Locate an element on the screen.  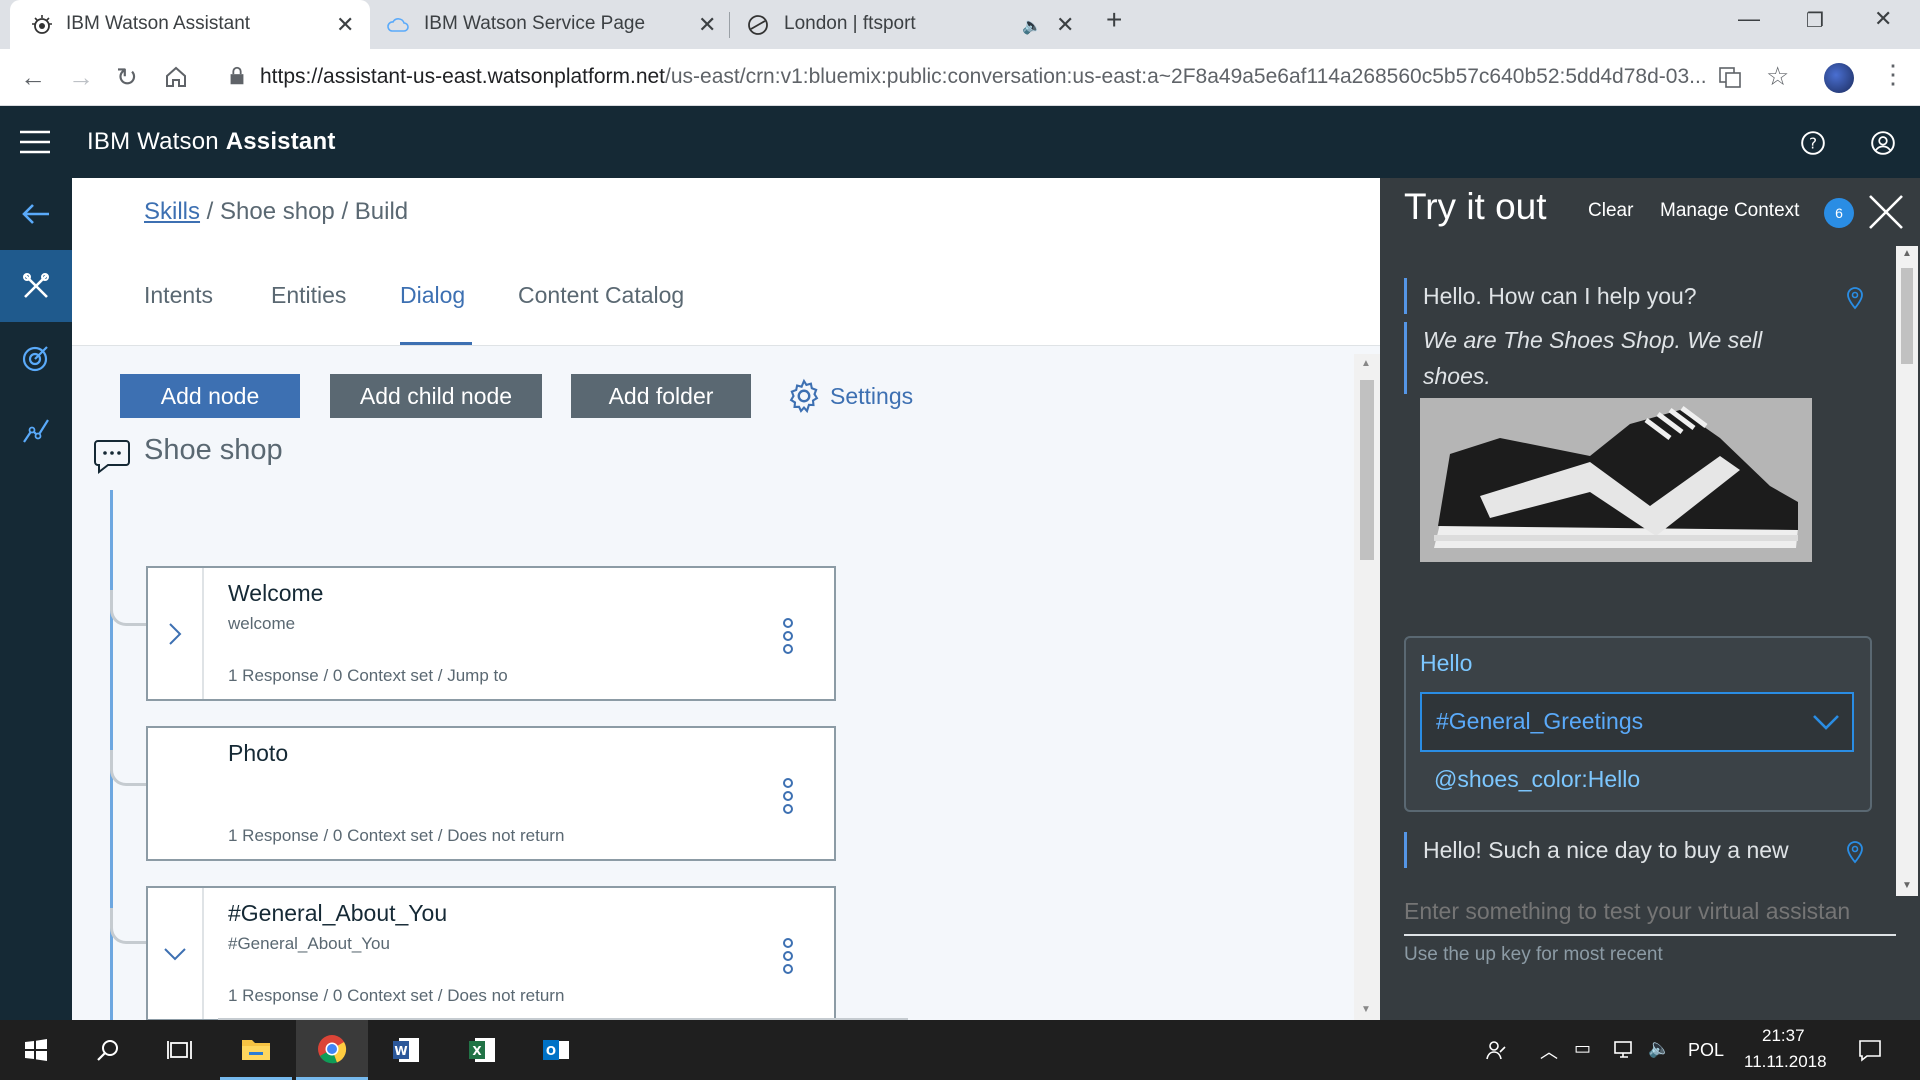
bot-message: Hello! Such a nice day to buy a new is located at coordinates (1596, 850).